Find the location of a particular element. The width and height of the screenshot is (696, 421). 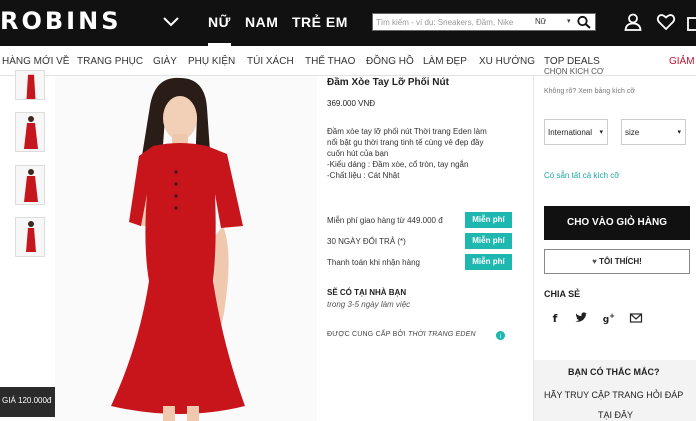

bag-icon is located at coordinates (691, 22).